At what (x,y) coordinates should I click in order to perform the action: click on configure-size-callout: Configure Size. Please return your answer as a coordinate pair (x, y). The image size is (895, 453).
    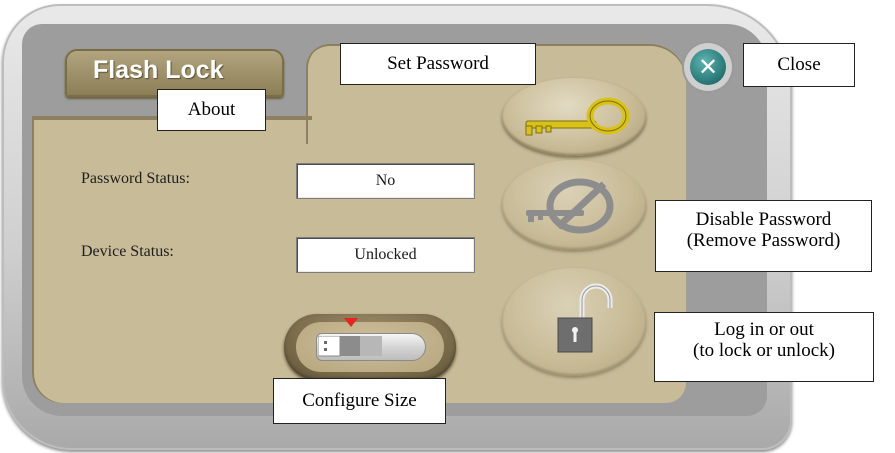
    Looking at the image, I should click on (359, 401).